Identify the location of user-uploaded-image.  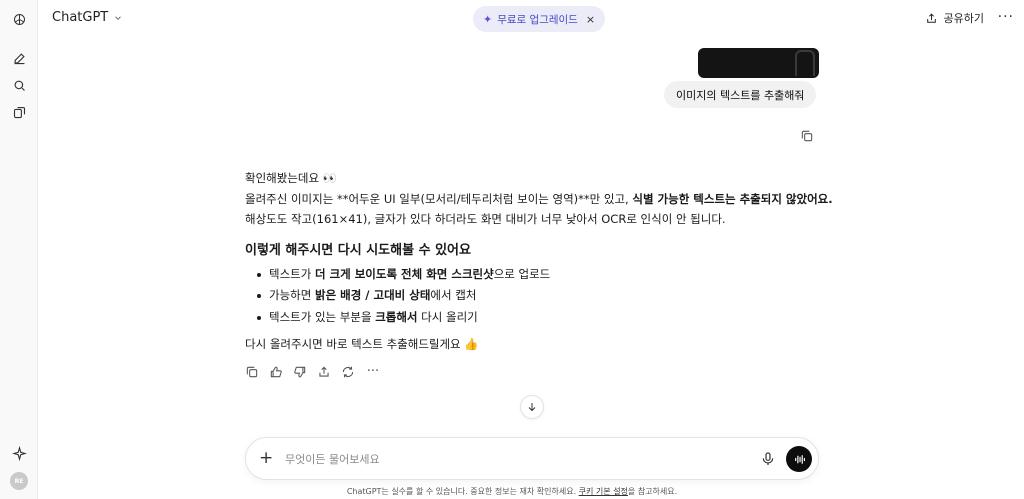
(758, 63).